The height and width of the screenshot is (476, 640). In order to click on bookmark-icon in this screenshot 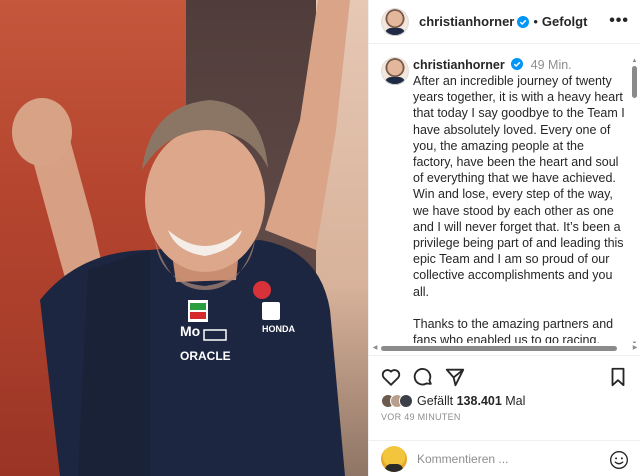, I will do `click(618, 377)`.